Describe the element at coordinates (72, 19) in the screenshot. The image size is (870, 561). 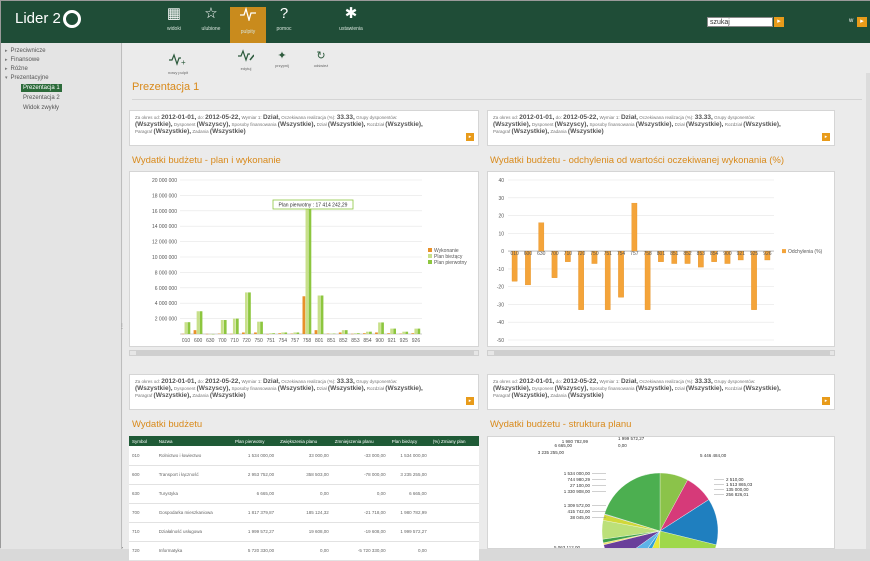
I see `logo-ring-icon` at that location.